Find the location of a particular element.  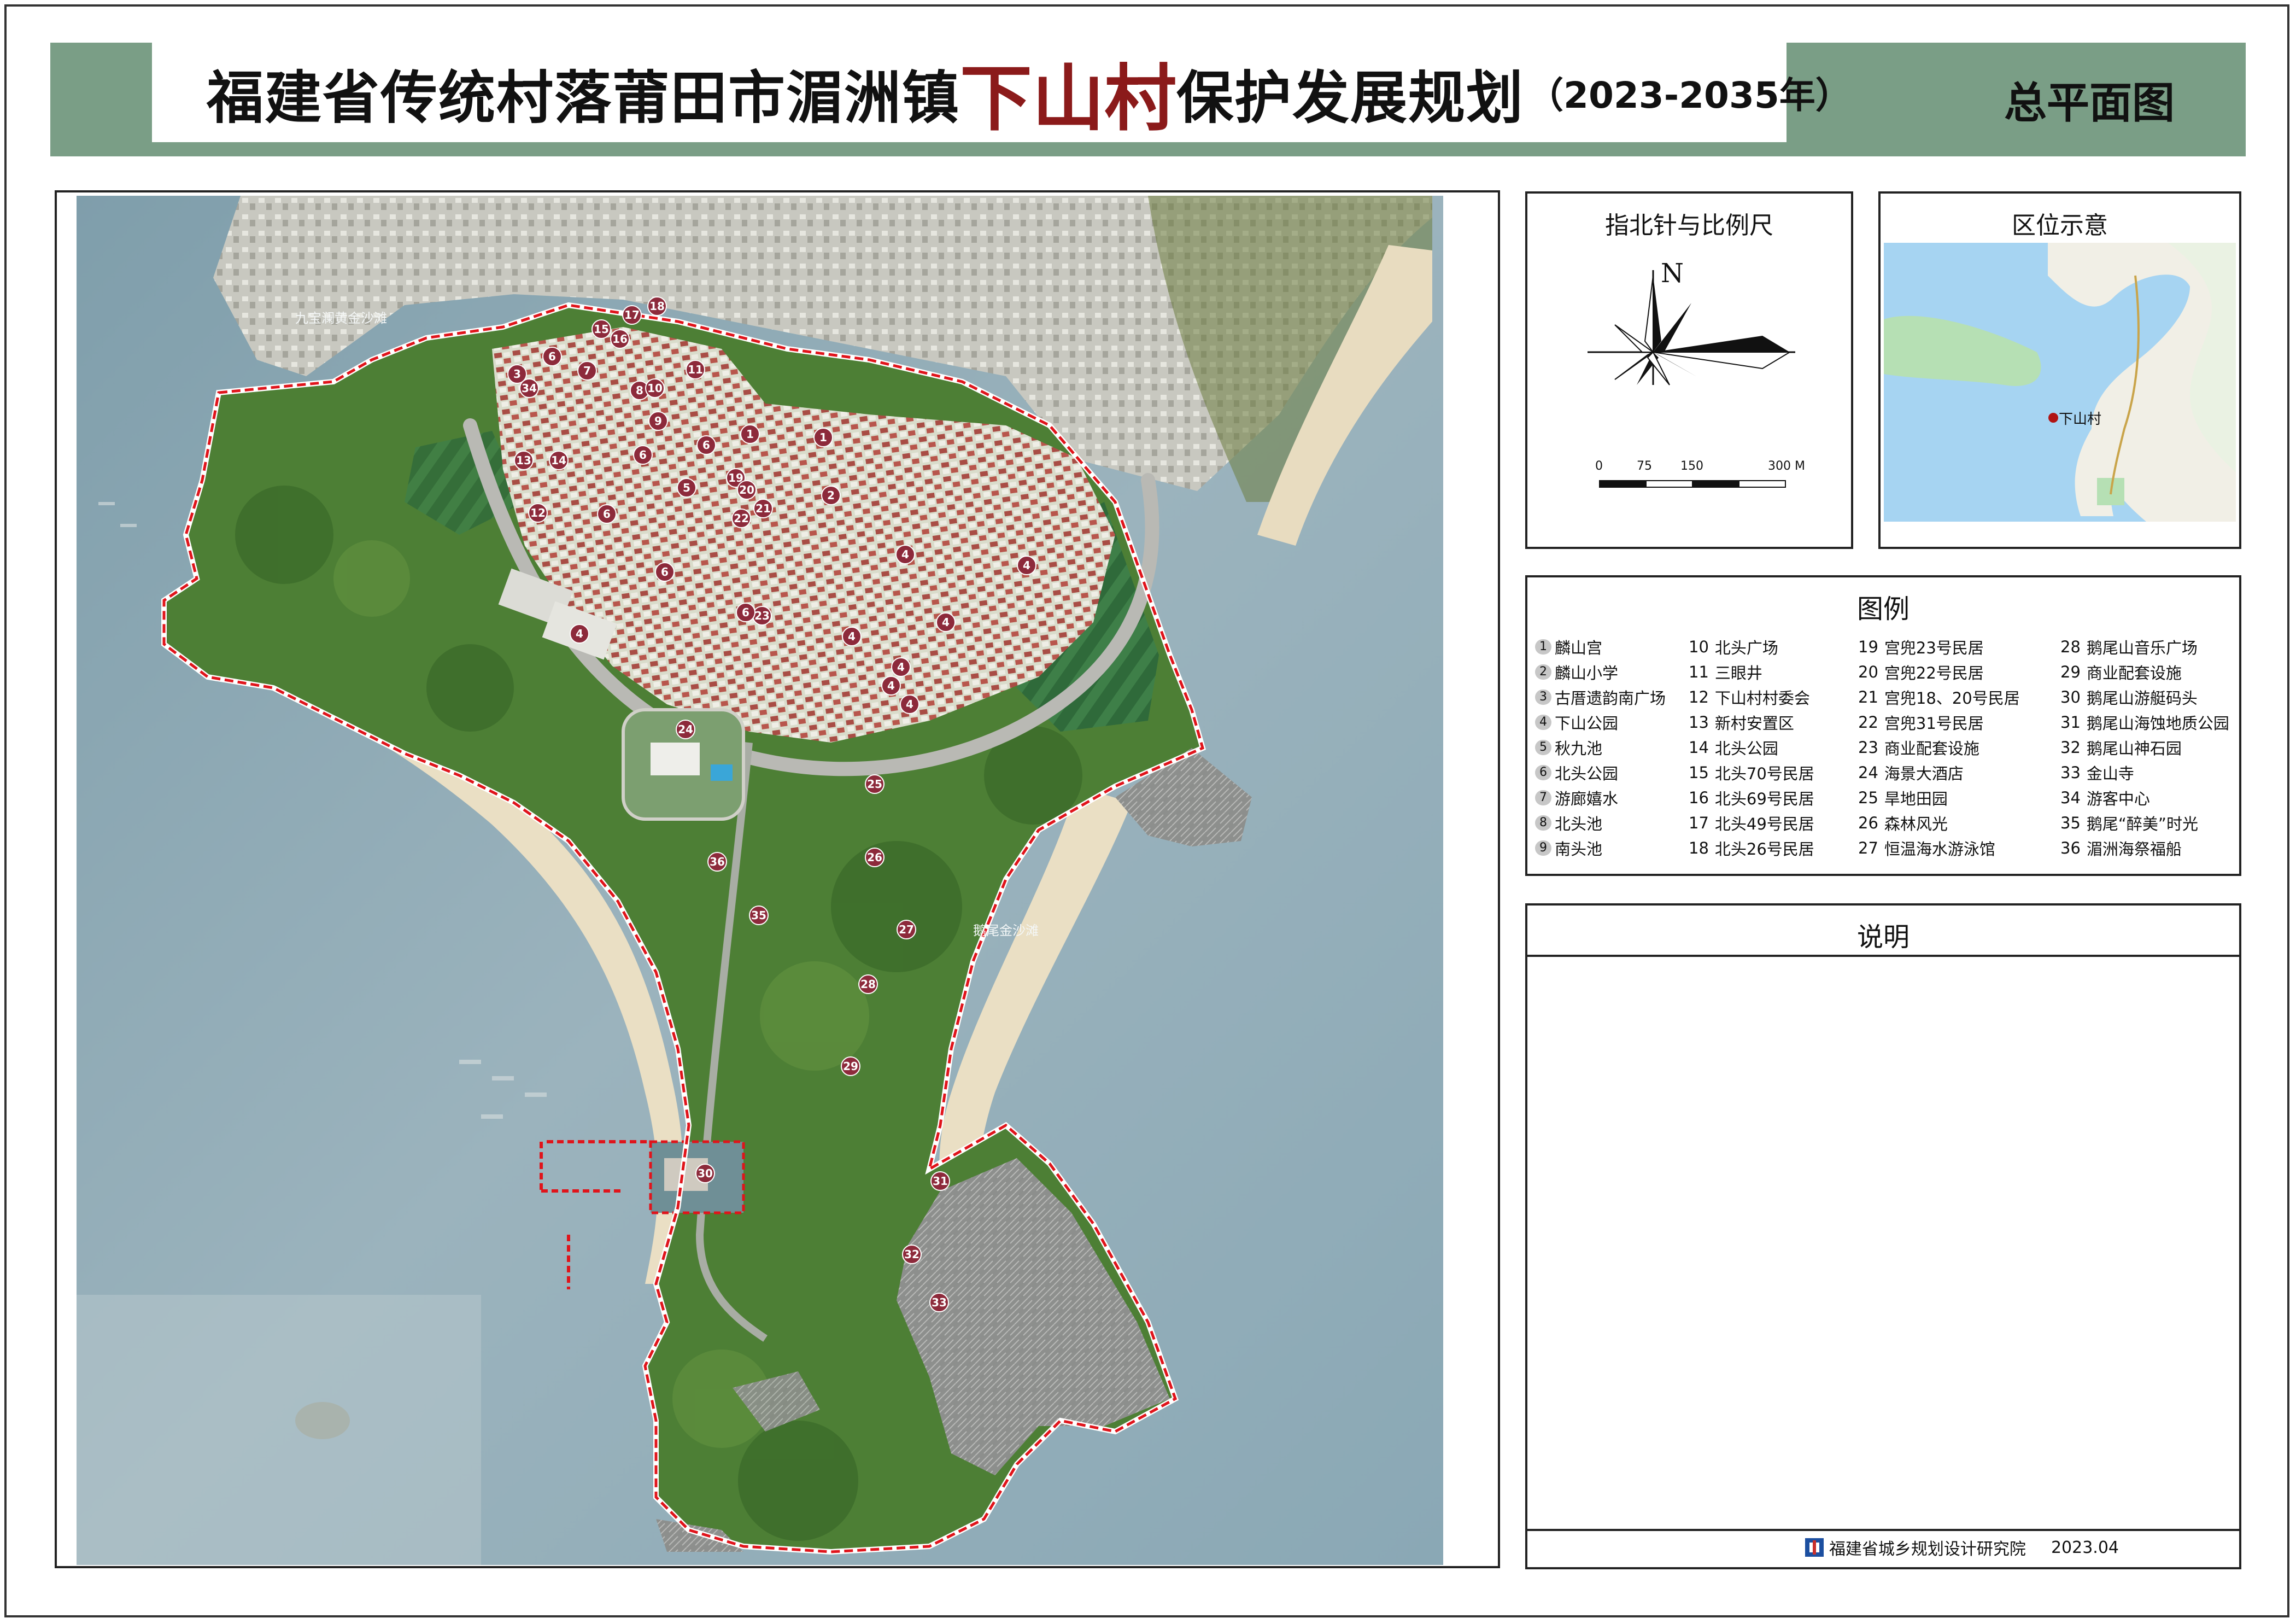

site-marker-25: 25 is located at coordinates (875, 784).